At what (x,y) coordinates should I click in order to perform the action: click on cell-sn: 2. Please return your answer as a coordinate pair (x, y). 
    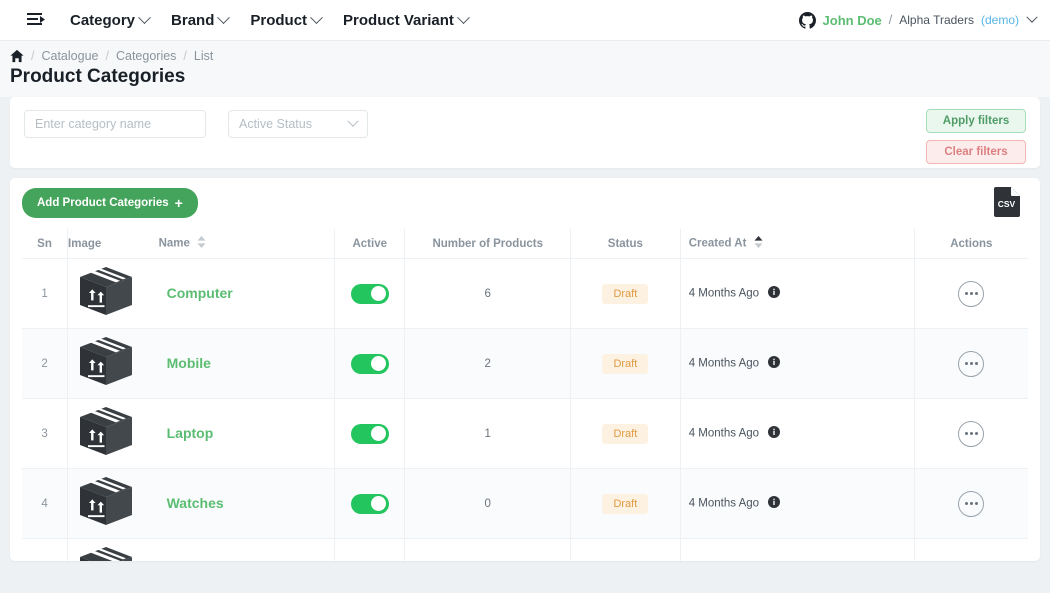
    Looking at the image, I should click on (45, 363).